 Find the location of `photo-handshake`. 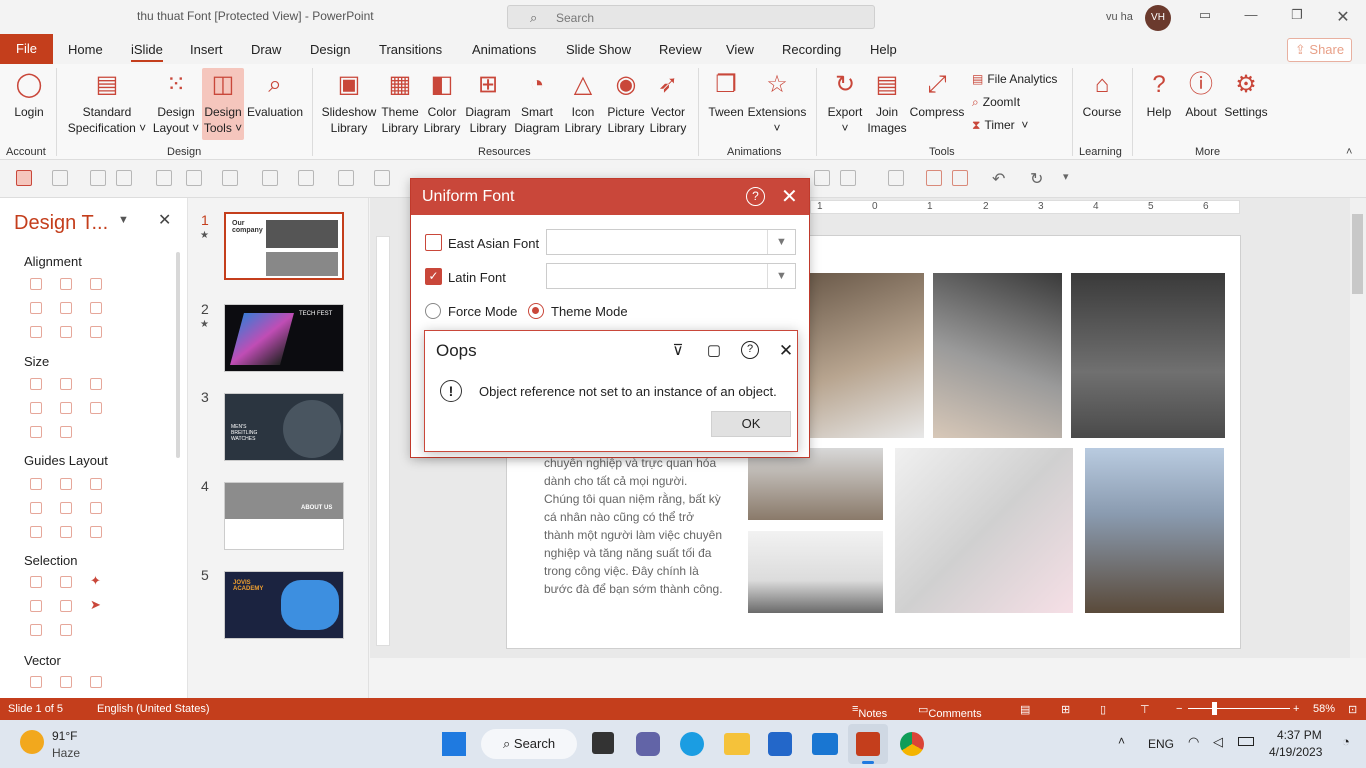

photo-handshake is located at coordinates (997, 355).